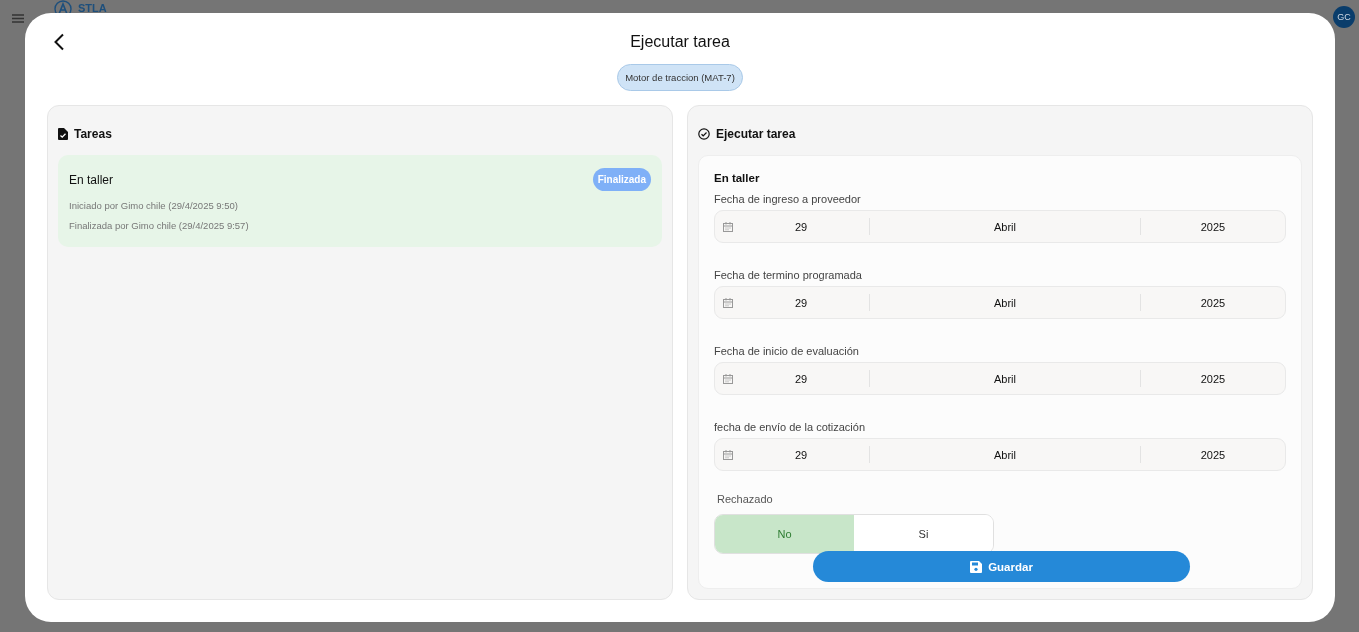 Image resolution: width=1359 pixels, height=632 pixels. I want to click on panel-title: Ejecutar tarea, so click(756, 134).